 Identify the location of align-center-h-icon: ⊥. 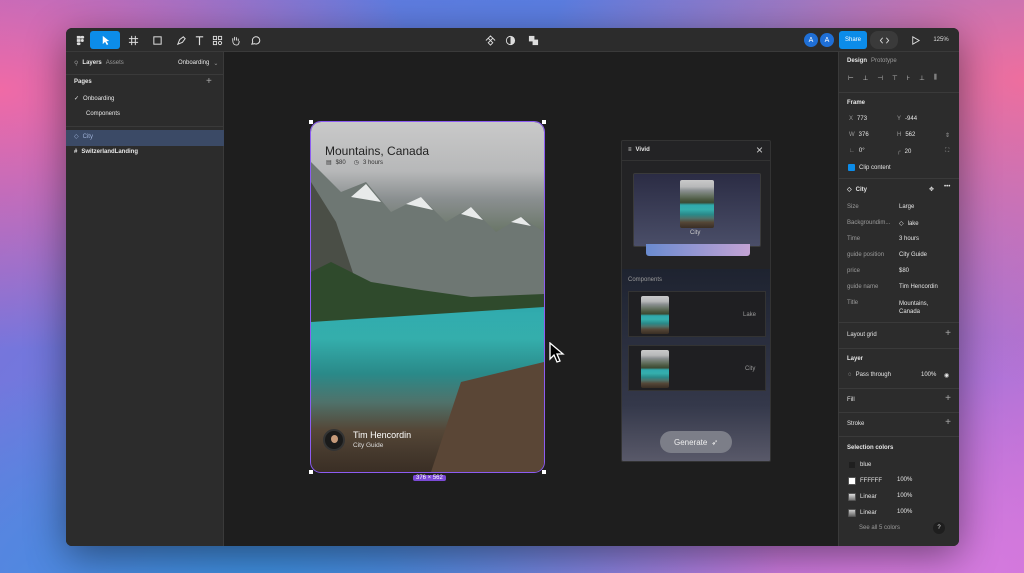
(866, 78).